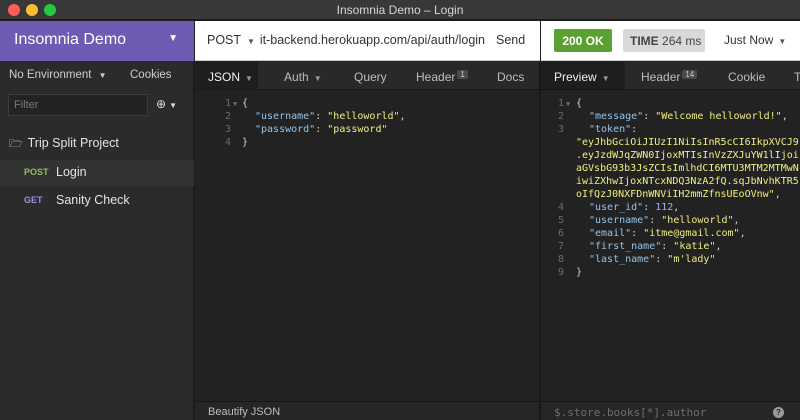 This screenshot has width=800, height=420. Describe the element at coordinates (560, 246) in the screenshot. I see `line-number: 7` at that location.